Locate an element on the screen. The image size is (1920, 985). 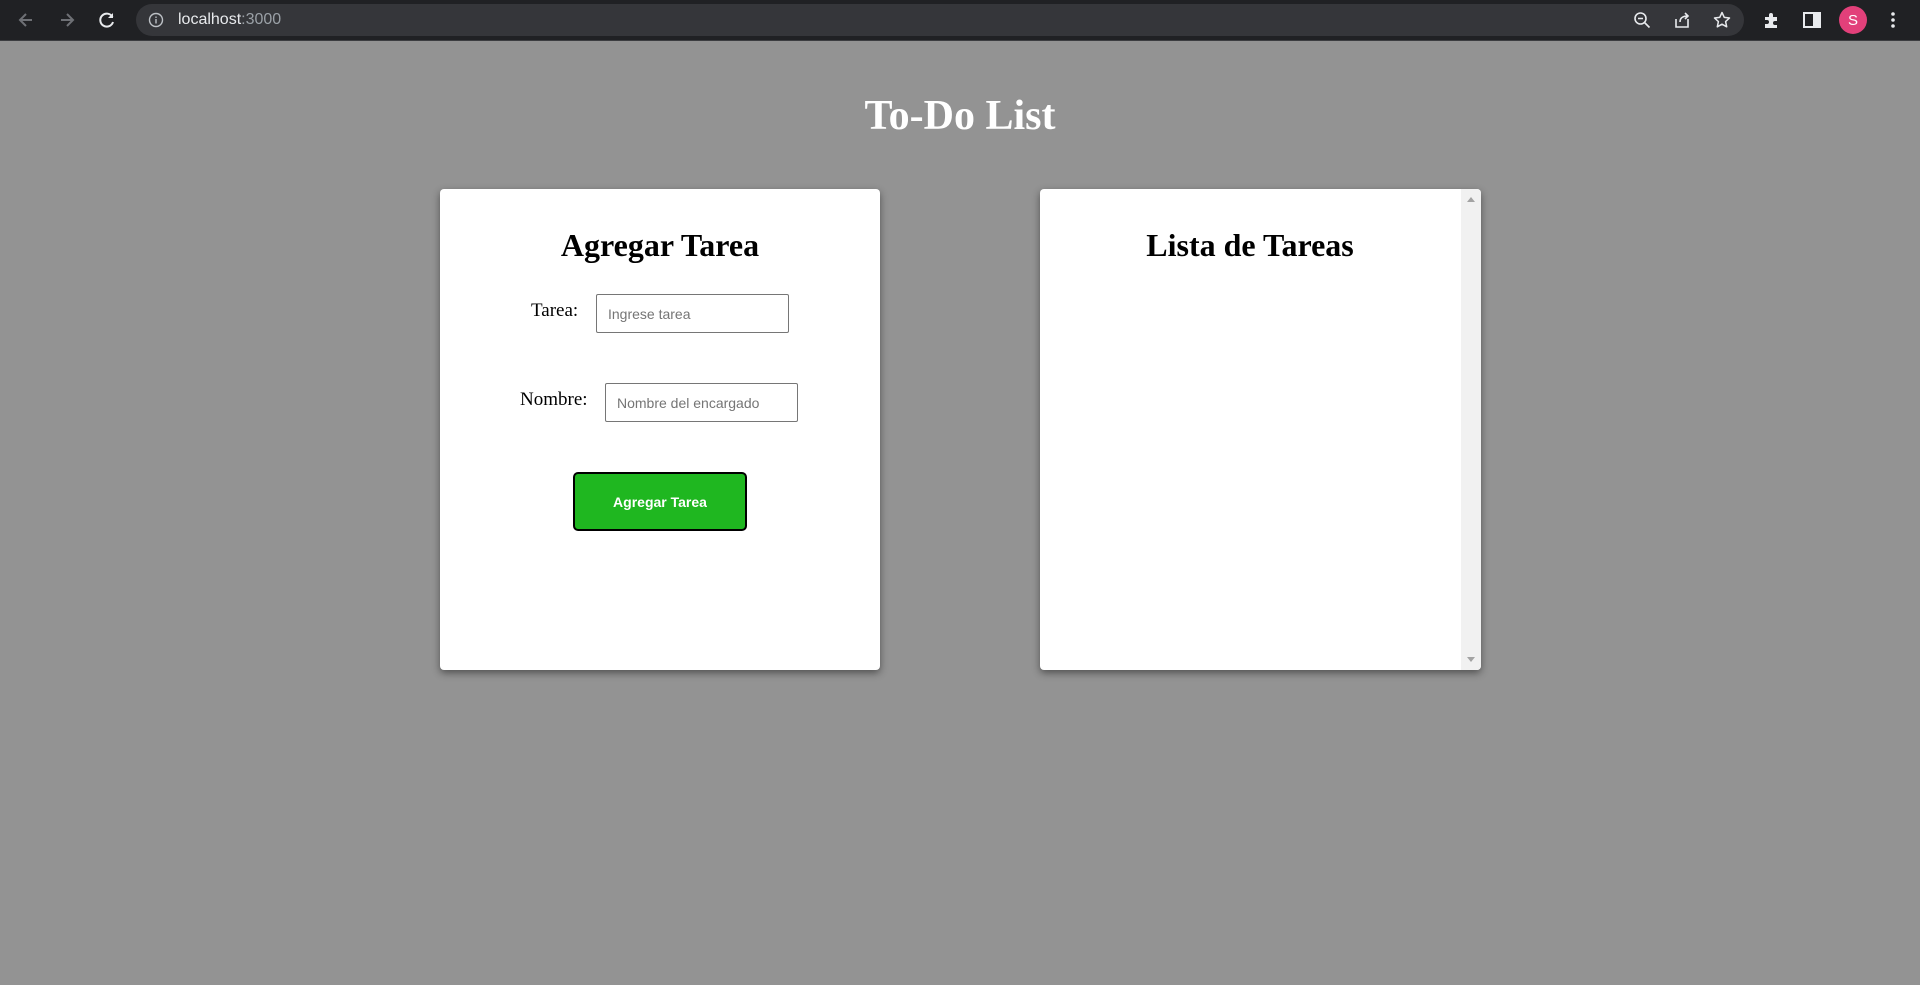
side-panel-button is located at coordinates (1812, 20).